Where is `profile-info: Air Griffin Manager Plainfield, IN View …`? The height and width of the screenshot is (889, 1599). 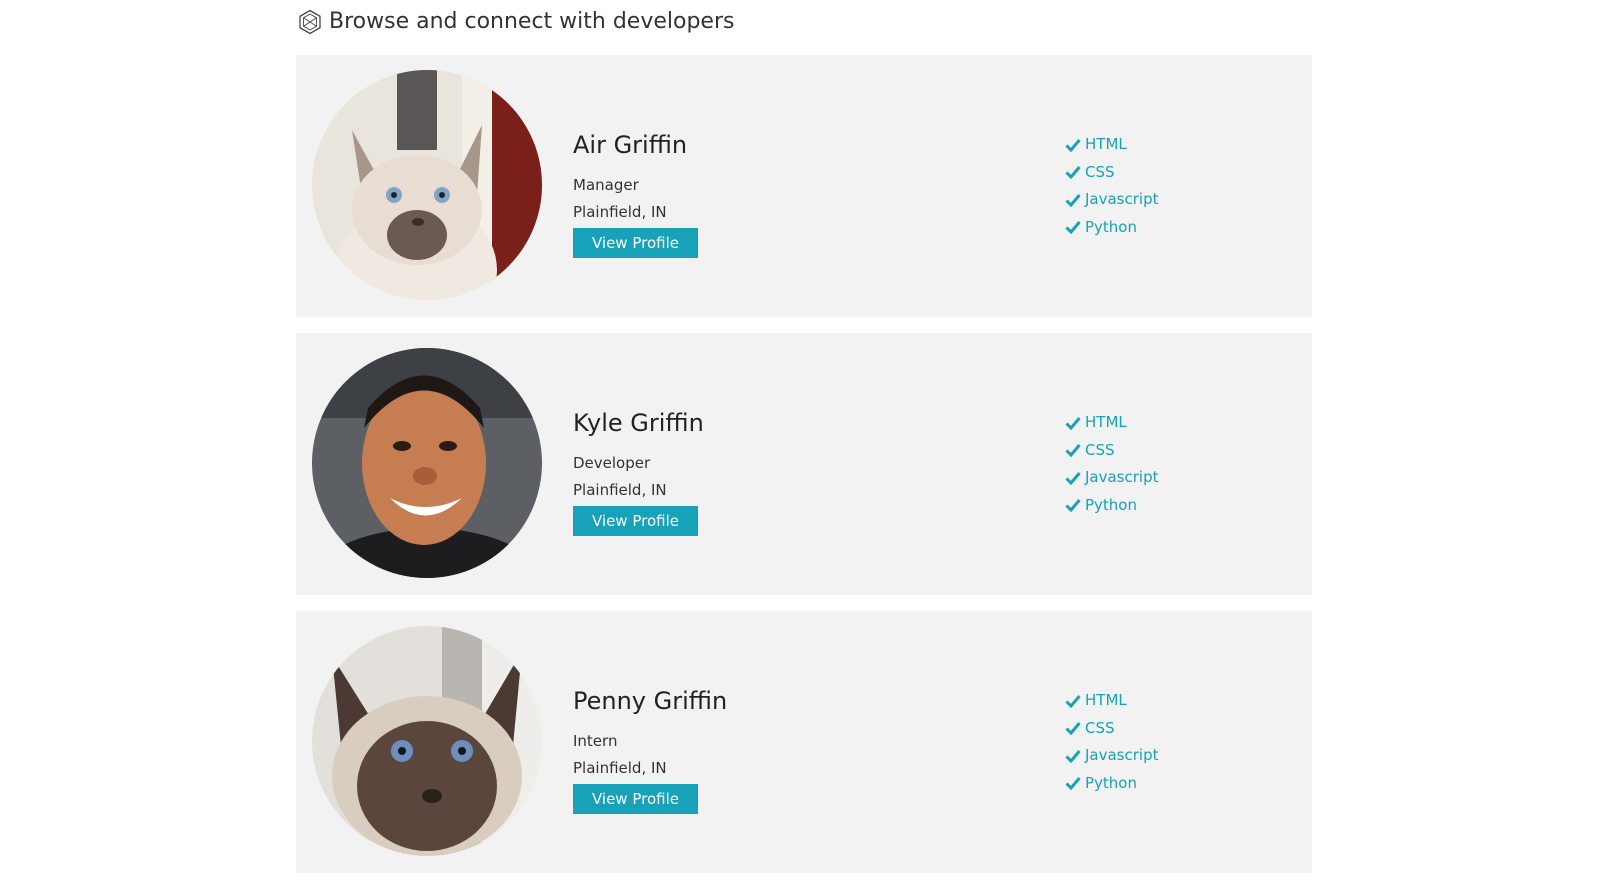
profile-info: Air Griffin Manager Plainfield, IN View … is located at coordinates (635, 191).